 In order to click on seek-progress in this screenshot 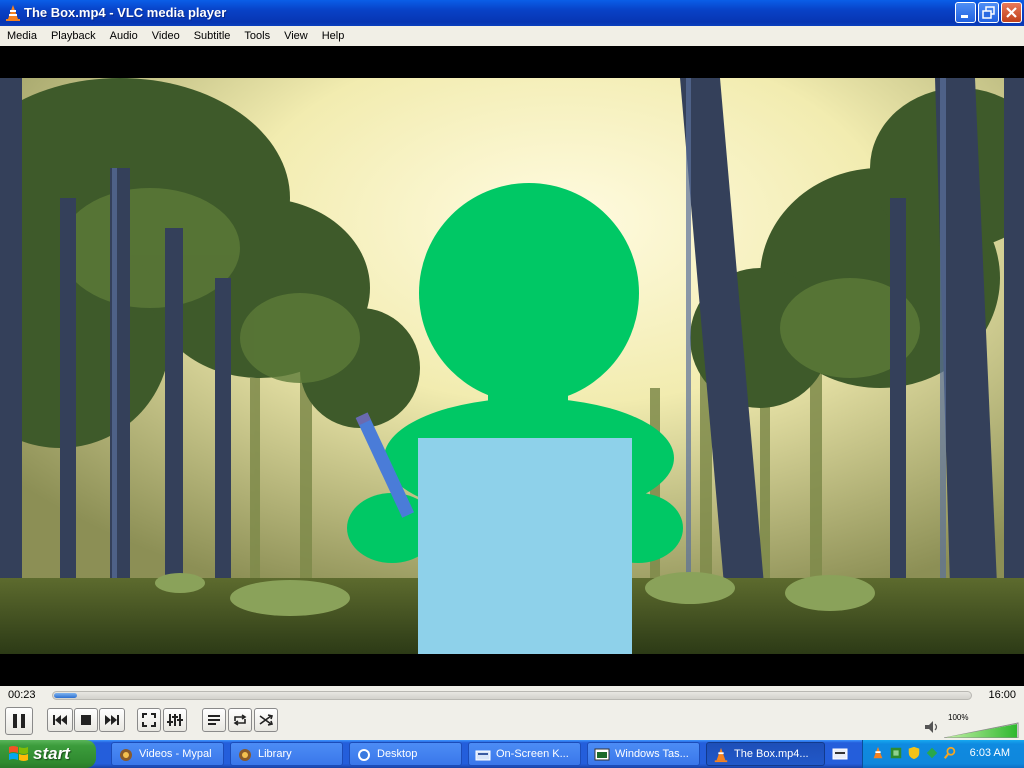, I will do `click(65, 695)`.